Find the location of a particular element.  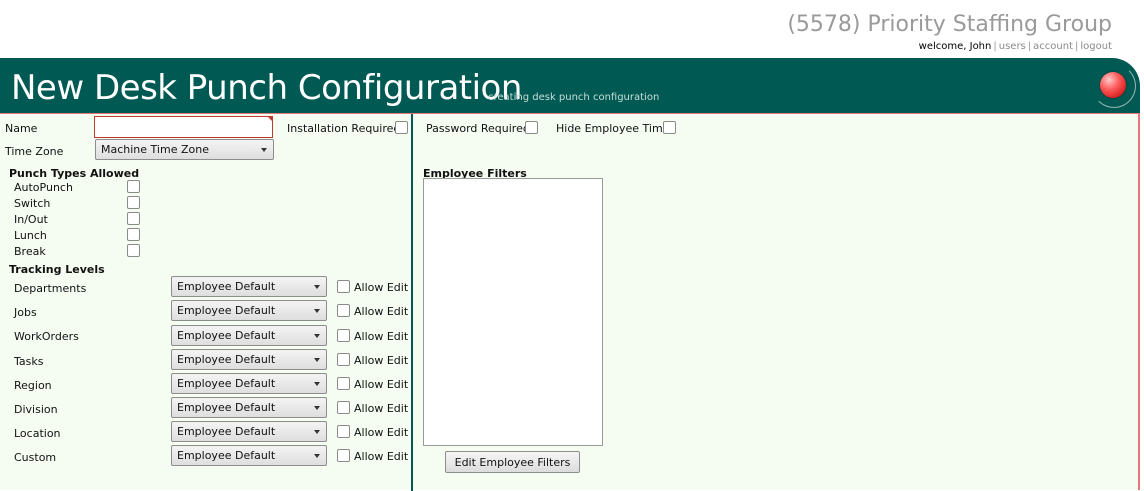

allow-edit-region-checkbox is located at coordinates (343, 383).